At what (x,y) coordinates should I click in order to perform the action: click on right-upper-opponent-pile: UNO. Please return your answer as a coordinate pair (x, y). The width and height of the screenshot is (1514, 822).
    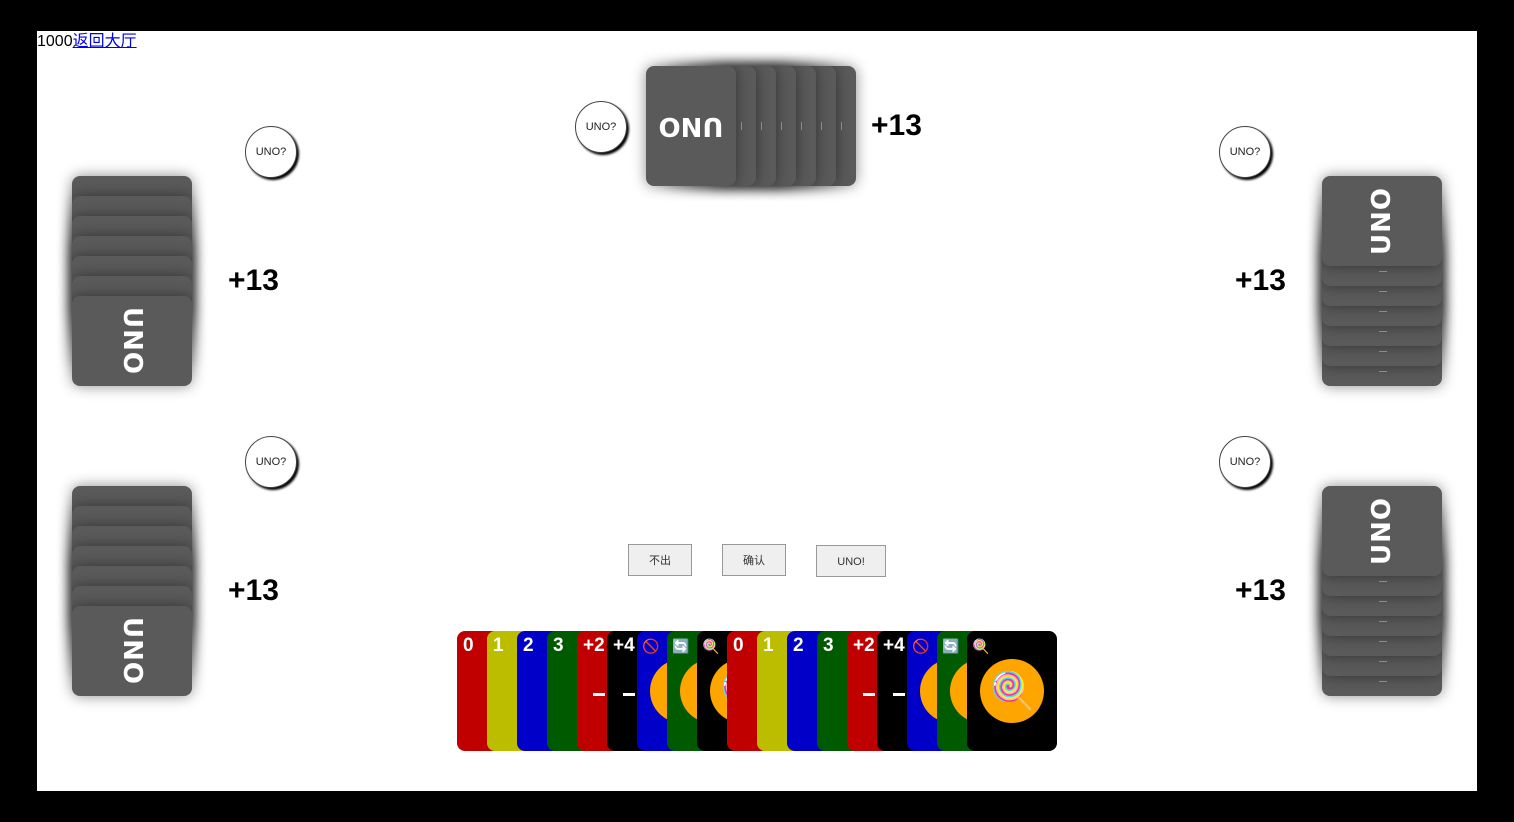
    Looking at the image, I should click on (1382, 281).